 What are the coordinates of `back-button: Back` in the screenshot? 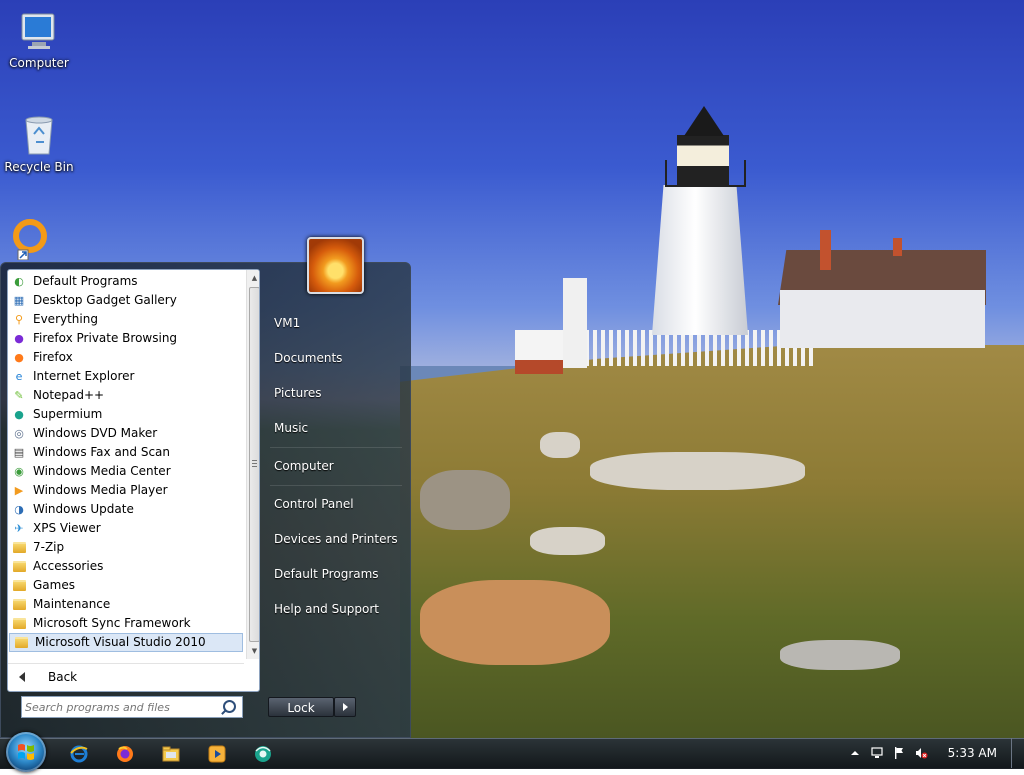 It's located at (126, 676).